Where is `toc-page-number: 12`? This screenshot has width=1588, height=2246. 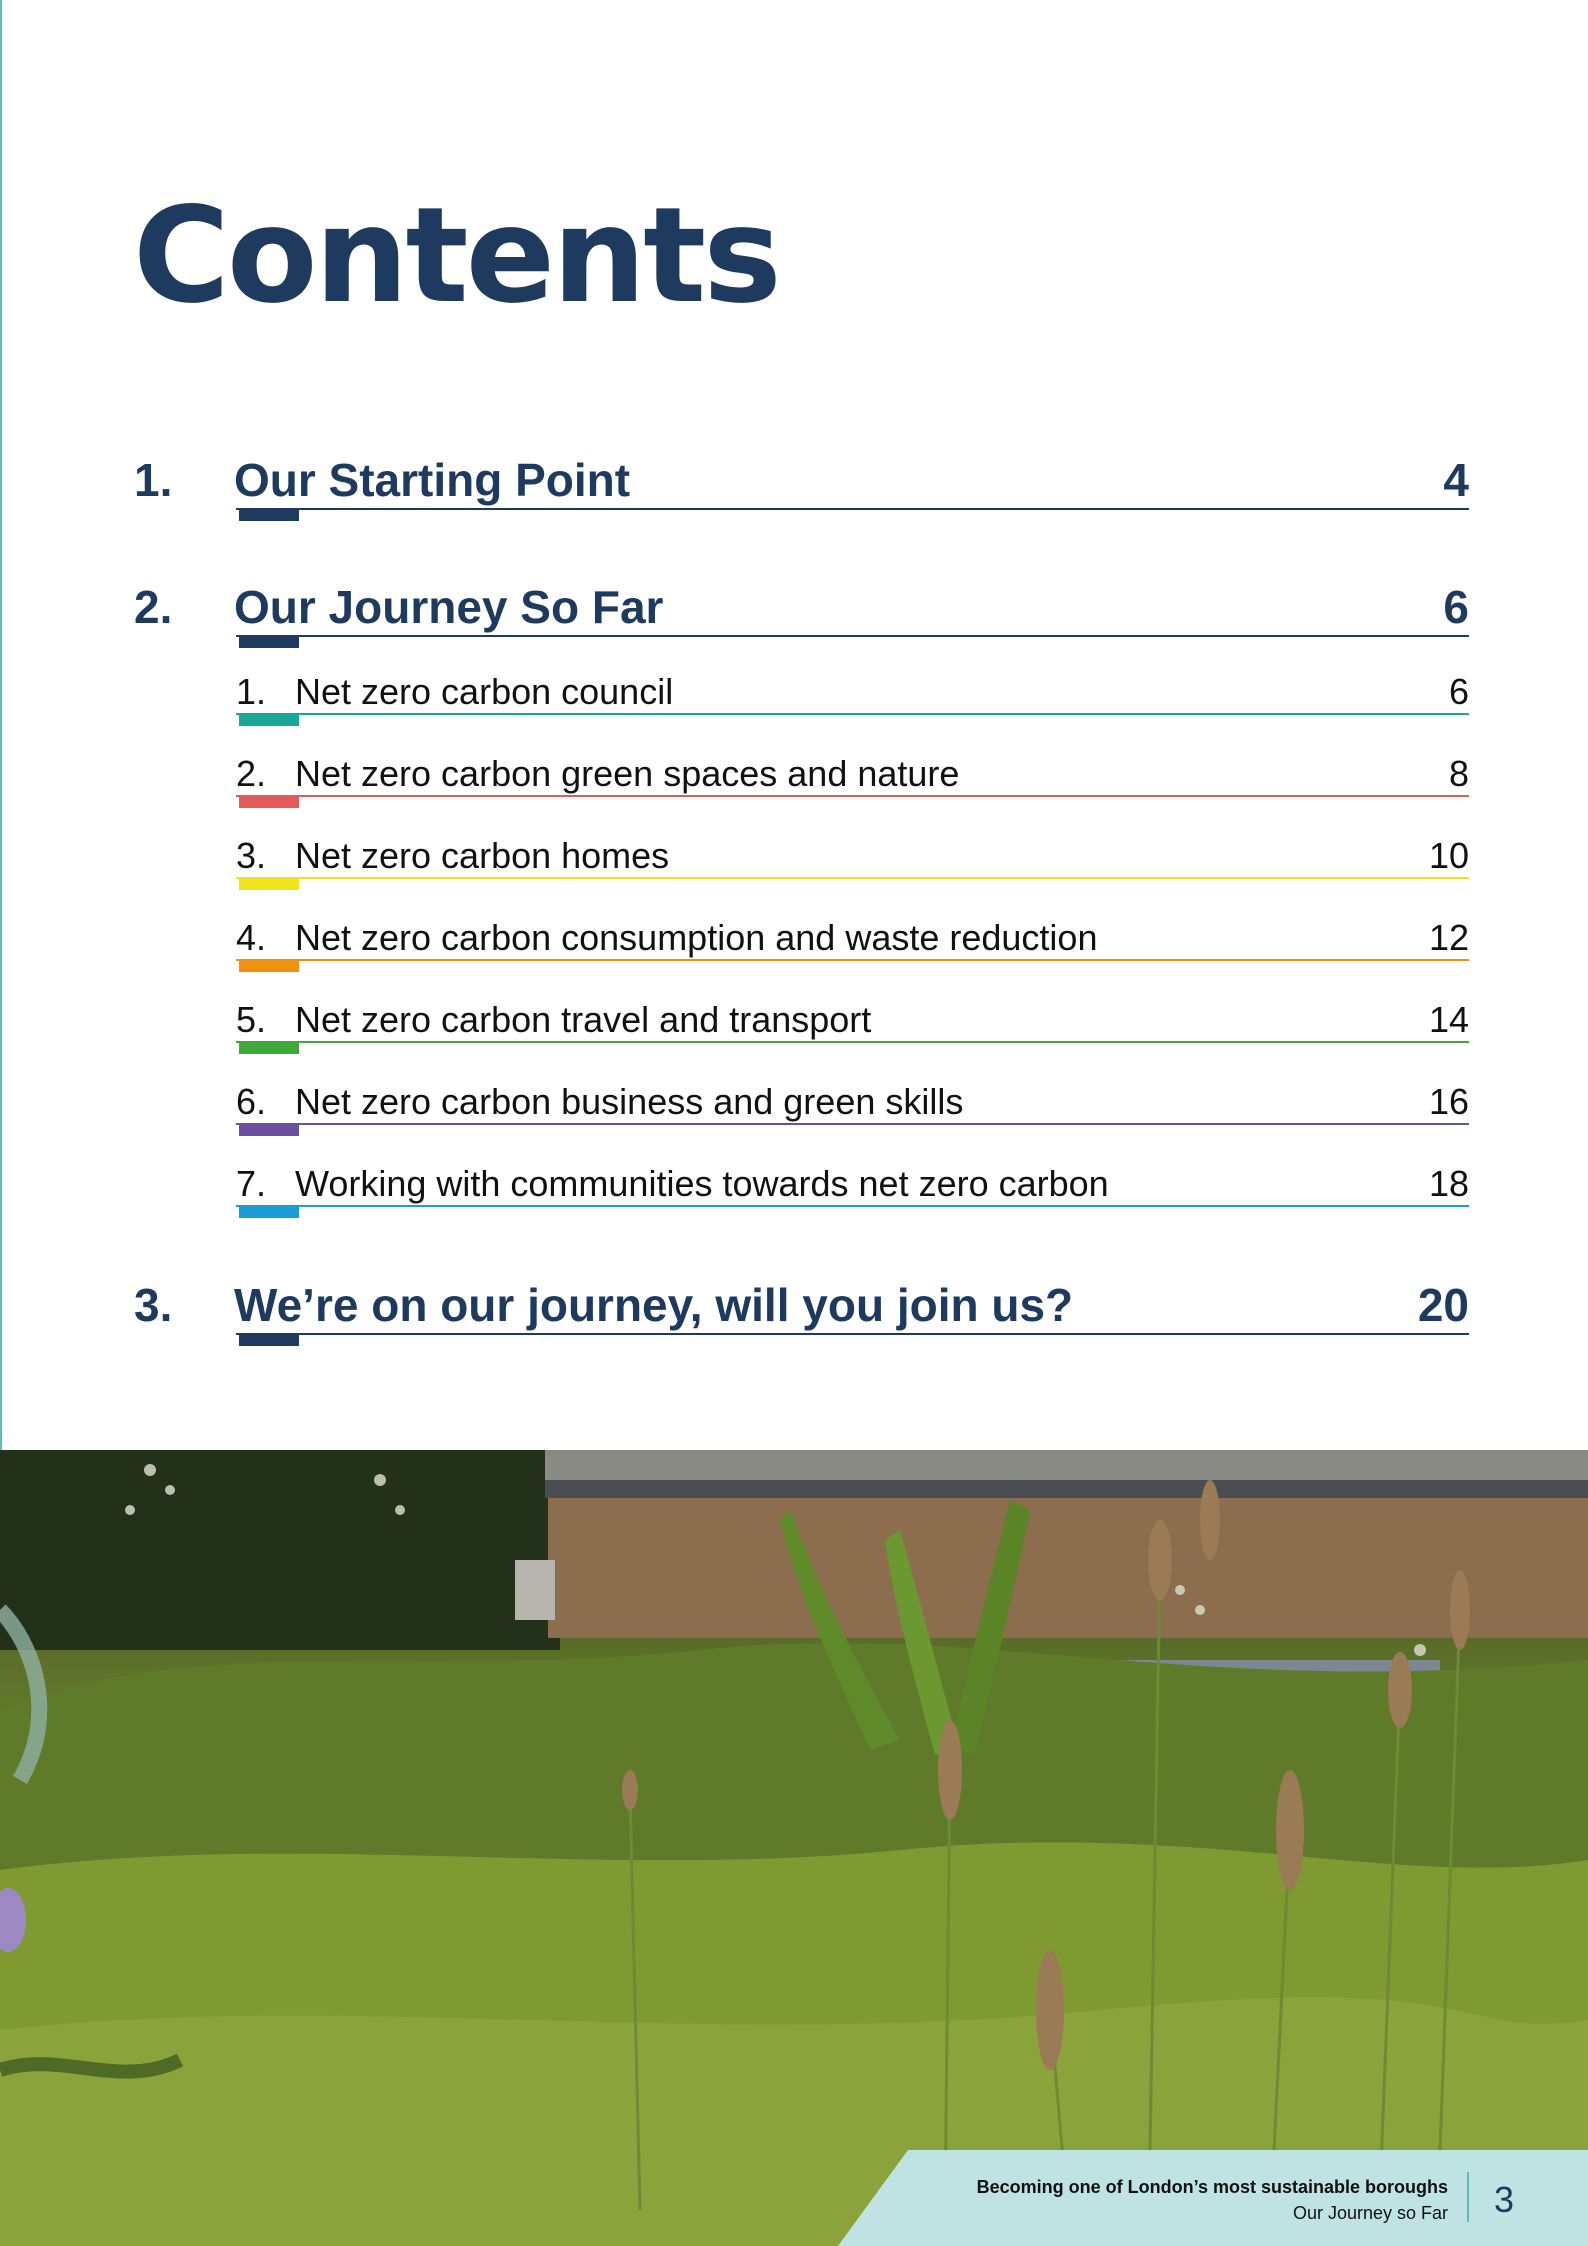
toc-page-number: 12 is located at coordinates (1448, 937).